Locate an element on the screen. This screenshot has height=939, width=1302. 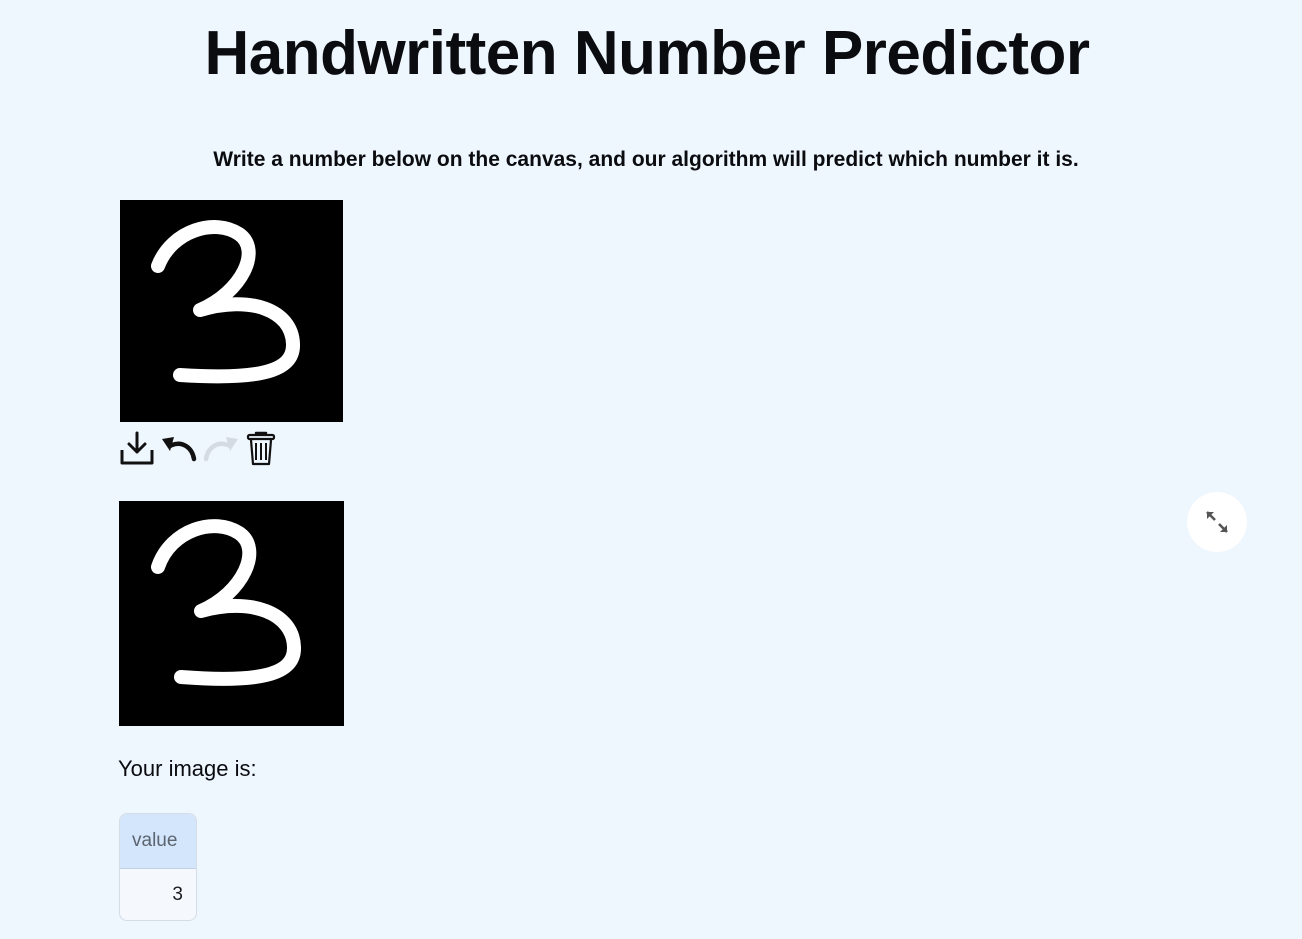
table-header-value: value is located at coordinates (158, 841).